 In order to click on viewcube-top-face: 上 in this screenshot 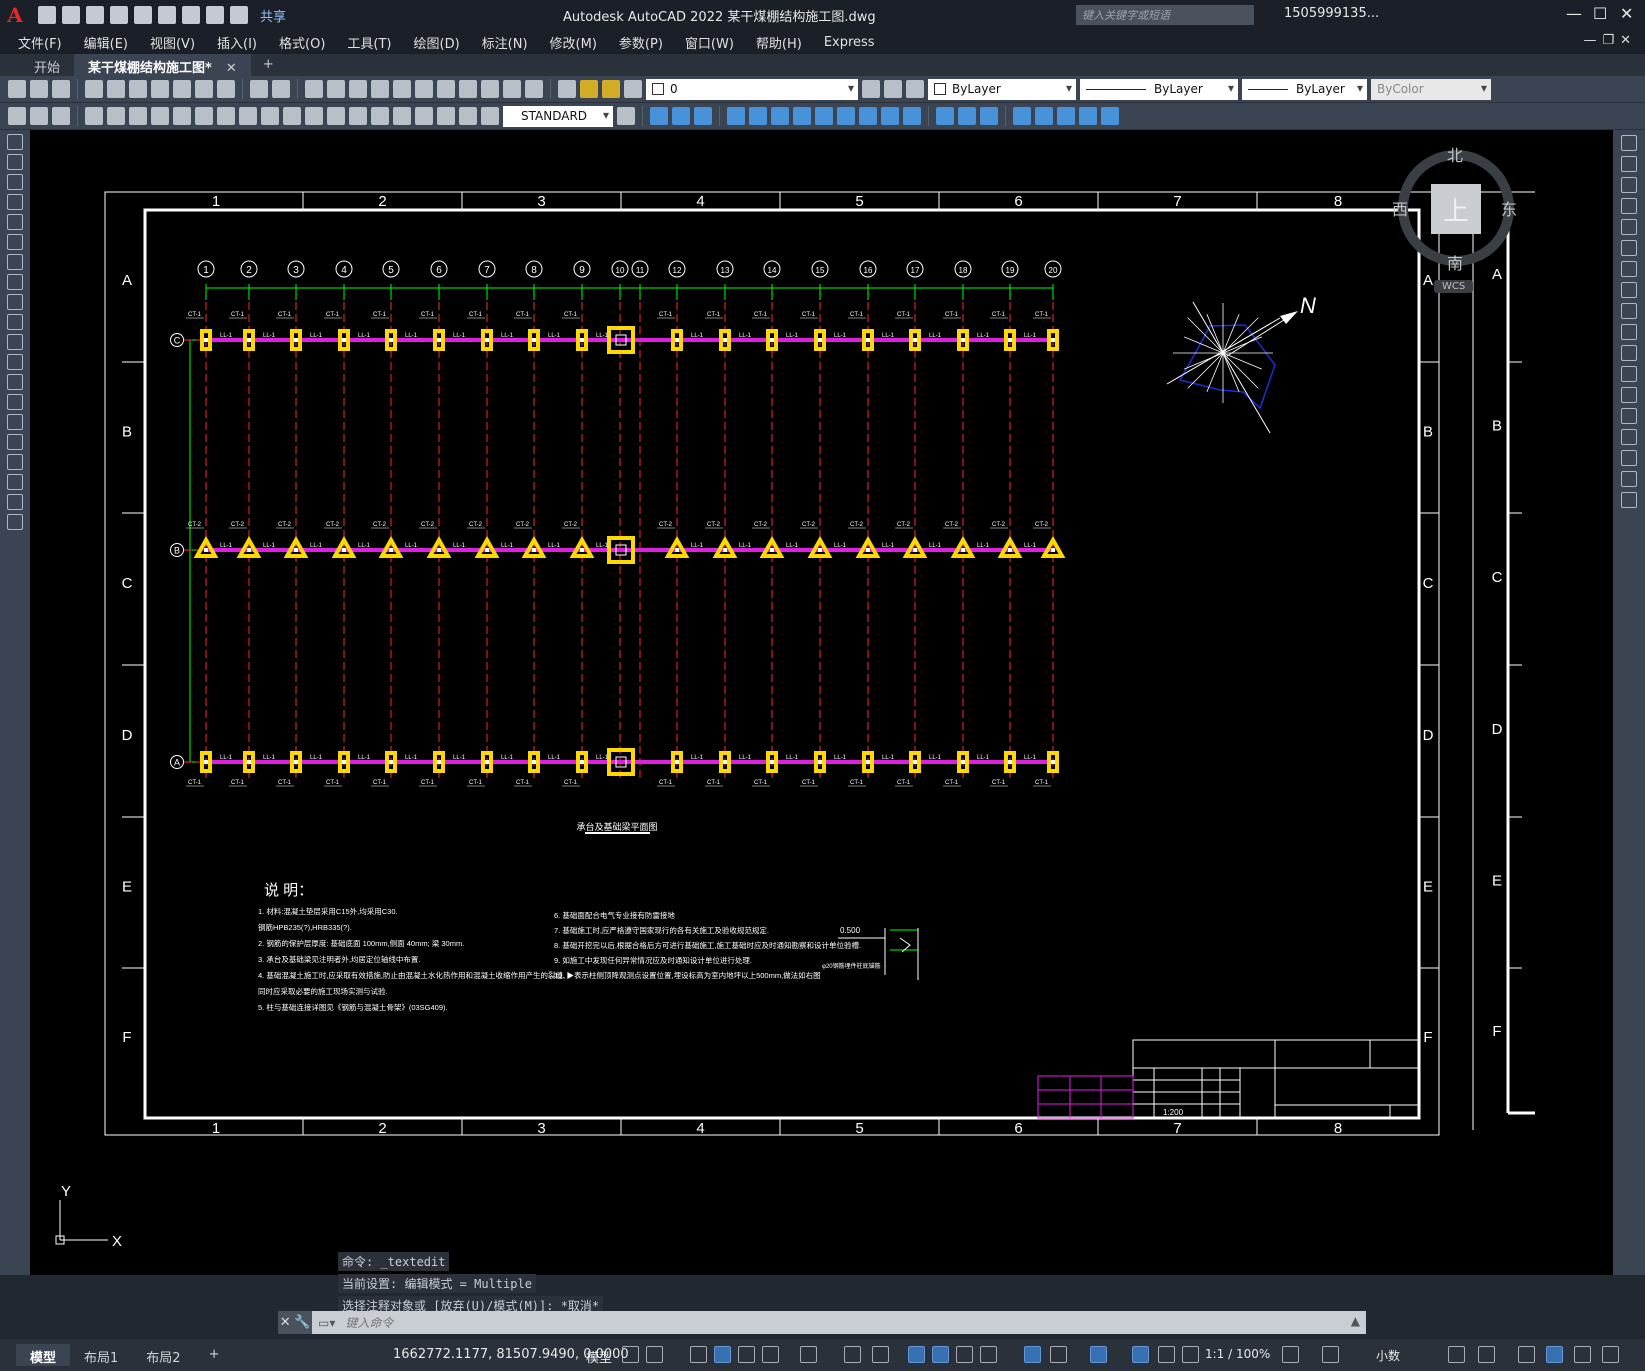, I will do `click(1456, 209)`.